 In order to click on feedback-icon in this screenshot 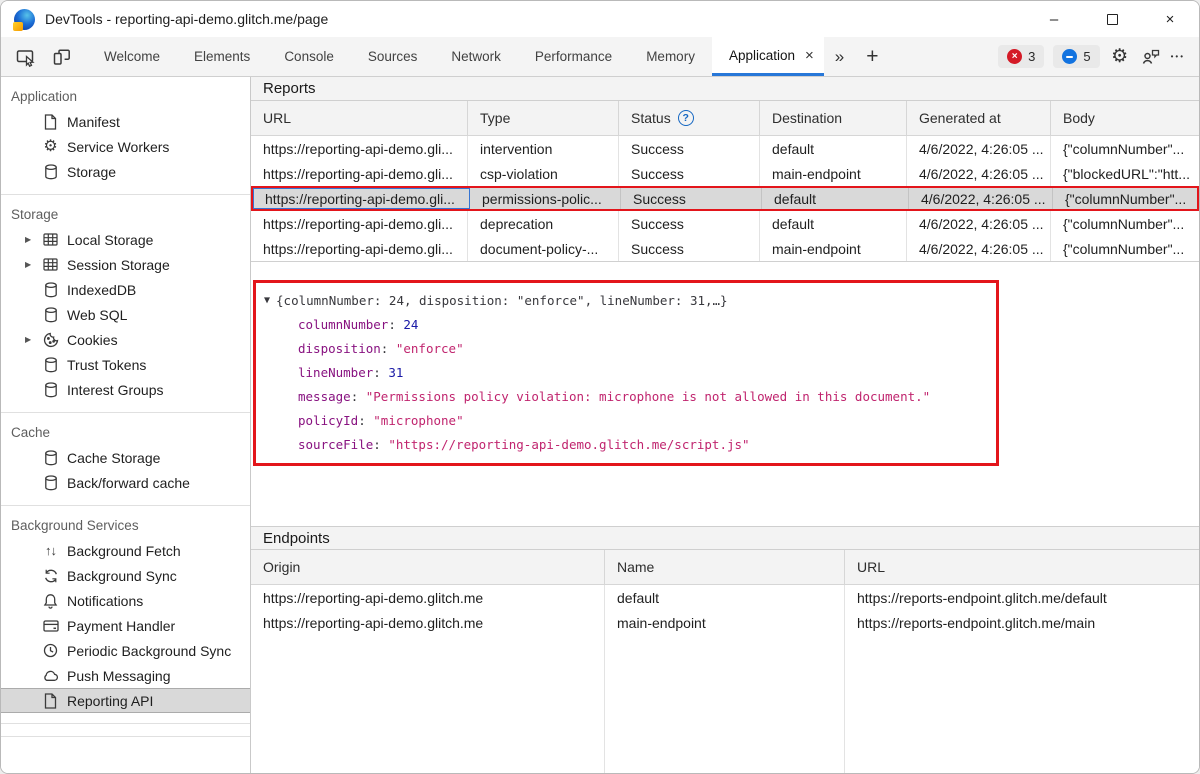, I will do `click(1151, 57)`.